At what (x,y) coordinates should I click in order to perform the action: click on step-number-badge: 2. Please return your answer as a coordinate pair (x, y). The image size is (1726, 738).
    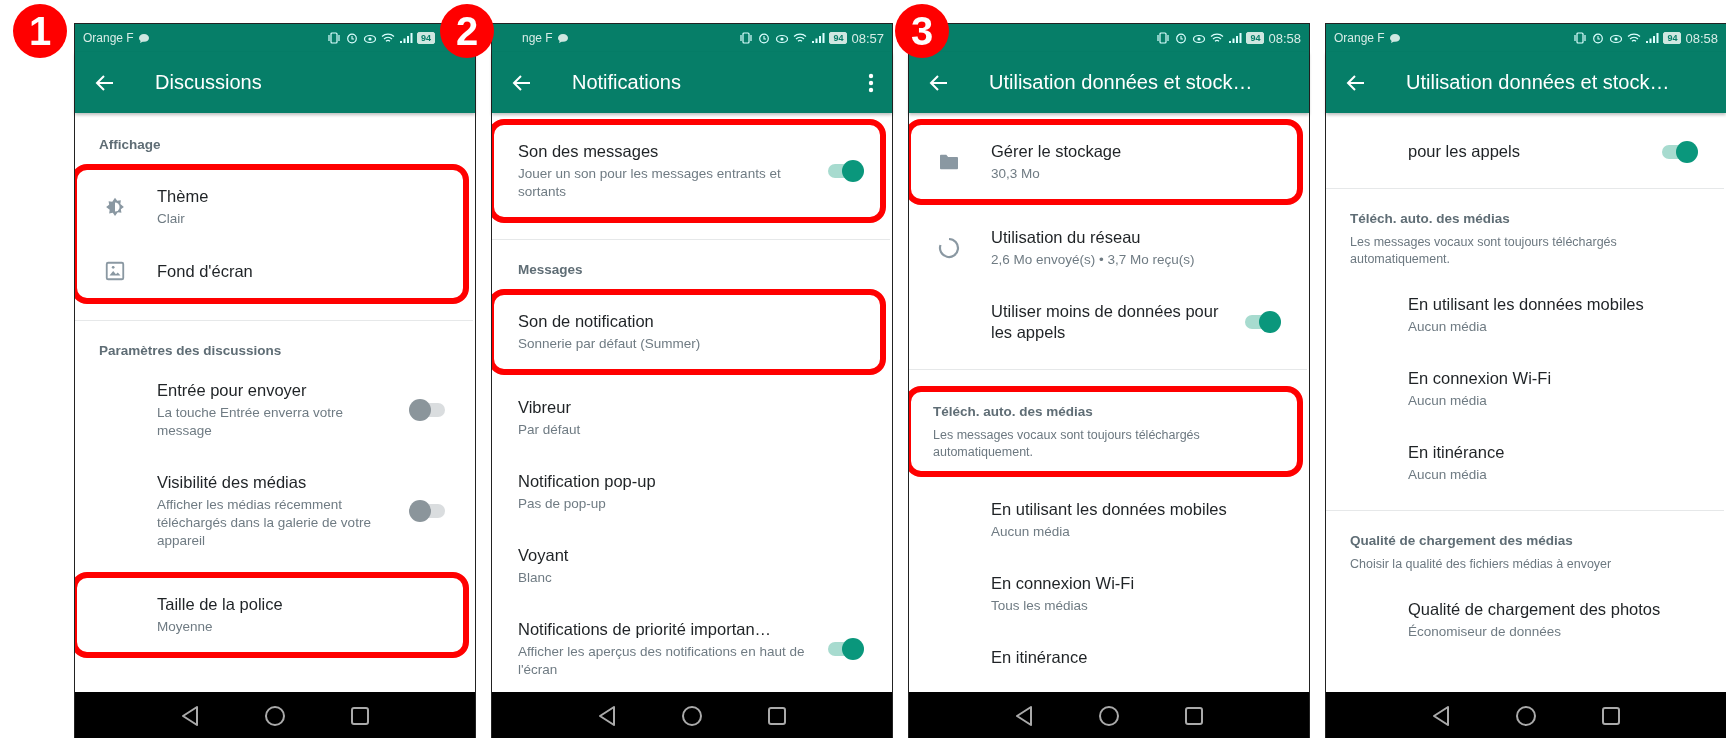
    Looking at the image, I should click on (467, 31).